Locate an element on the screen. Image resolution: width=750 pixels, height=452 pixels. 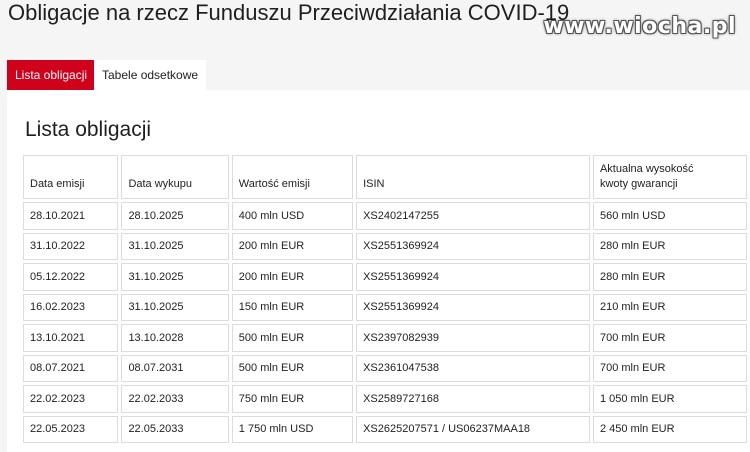
header-data-emisji: Data emisji is located at coordinates (71, 177).